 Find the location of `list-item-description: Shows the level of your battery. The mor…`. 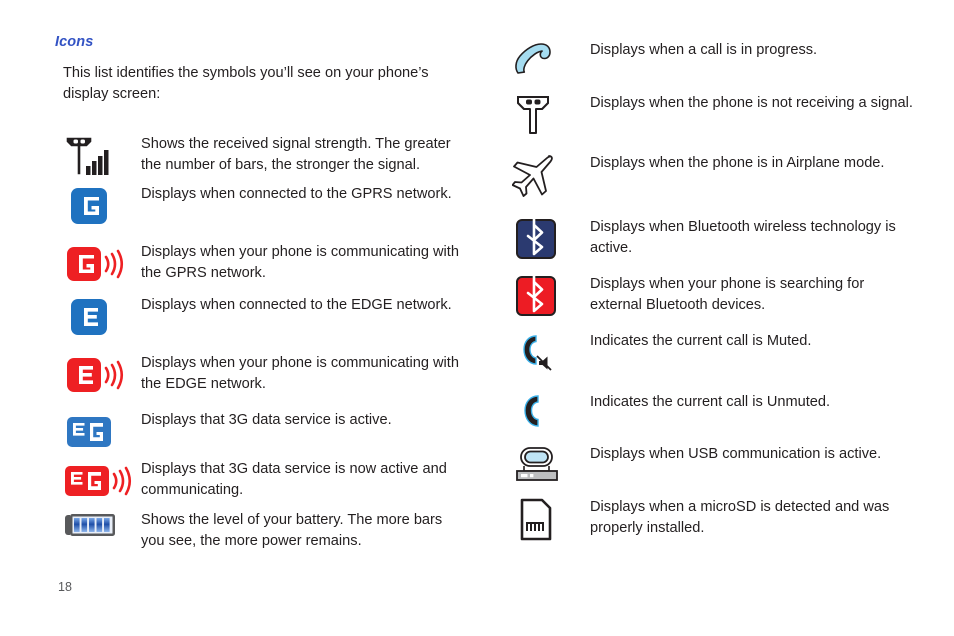

list-item-description: Shows the level of your battery. The mor… is located at coordinates (292, 530).